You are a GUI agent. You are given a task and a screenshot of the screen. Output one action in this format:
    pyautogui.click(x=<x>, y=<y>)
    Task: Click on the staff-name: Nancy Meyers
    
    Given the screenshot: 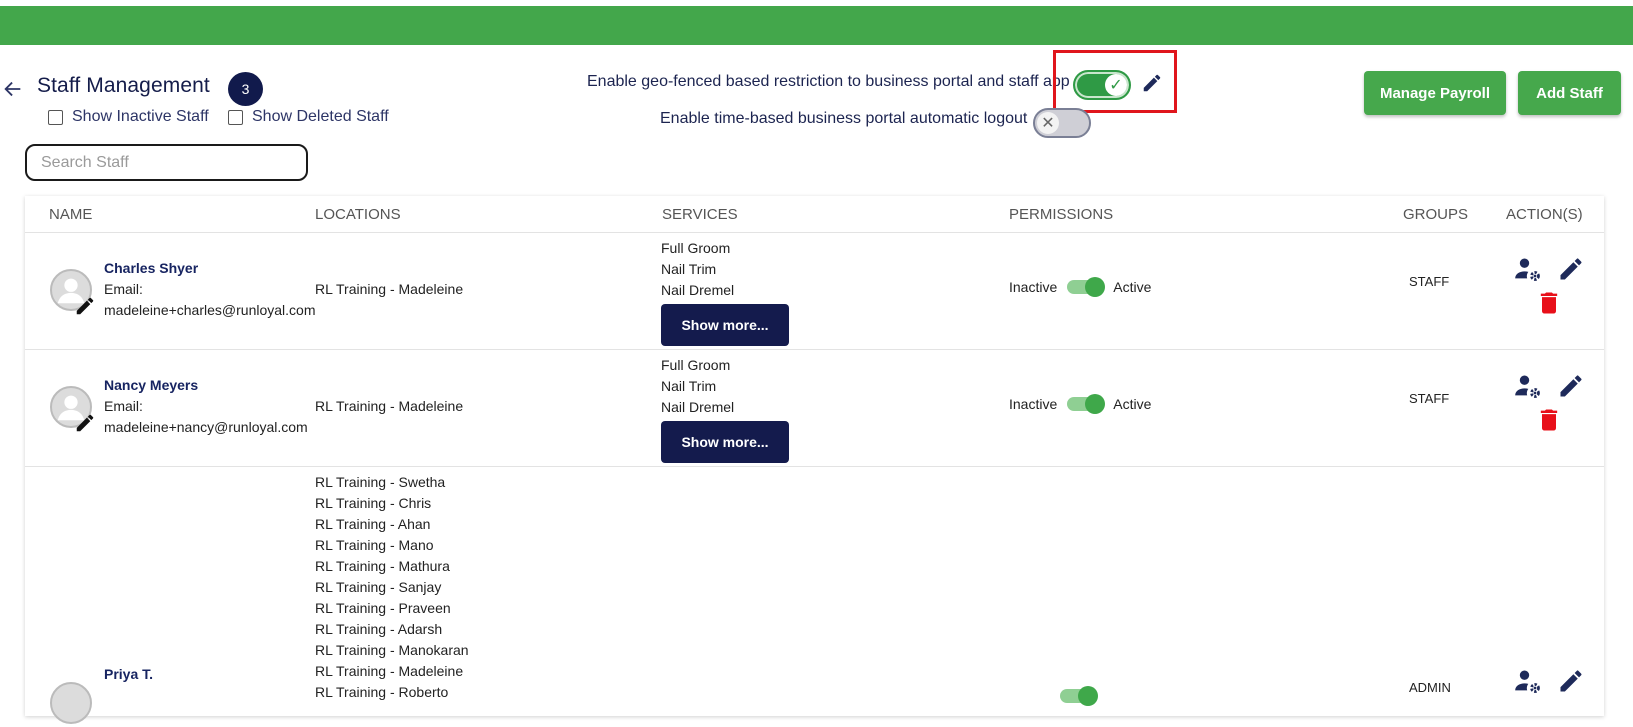 What is the action you would take?
    pyautogui.click(x=151, y=385)
    